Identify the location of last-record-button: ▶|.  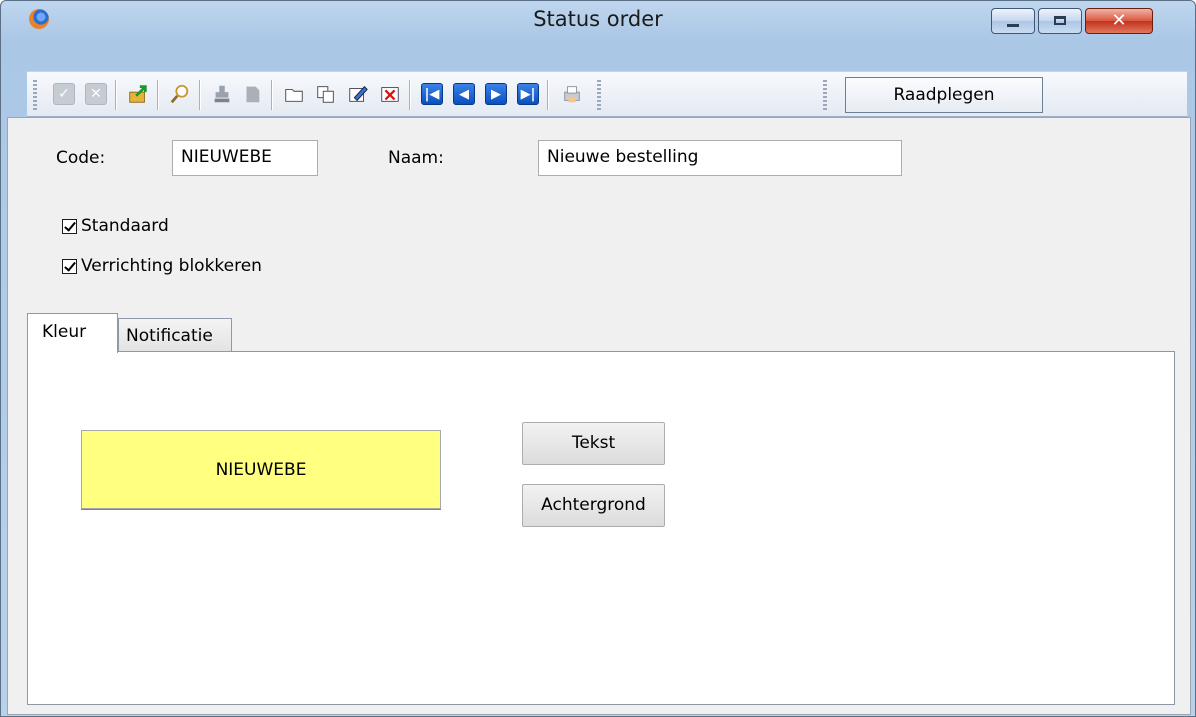
(528, 94).